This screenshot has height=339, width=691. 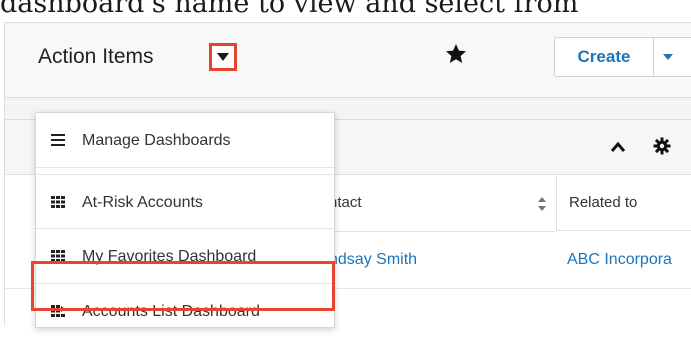 What do you see at coordinates (618, 147) in the screenshot?
I see `chevron-up-icon` at bounding box center [618, 147].